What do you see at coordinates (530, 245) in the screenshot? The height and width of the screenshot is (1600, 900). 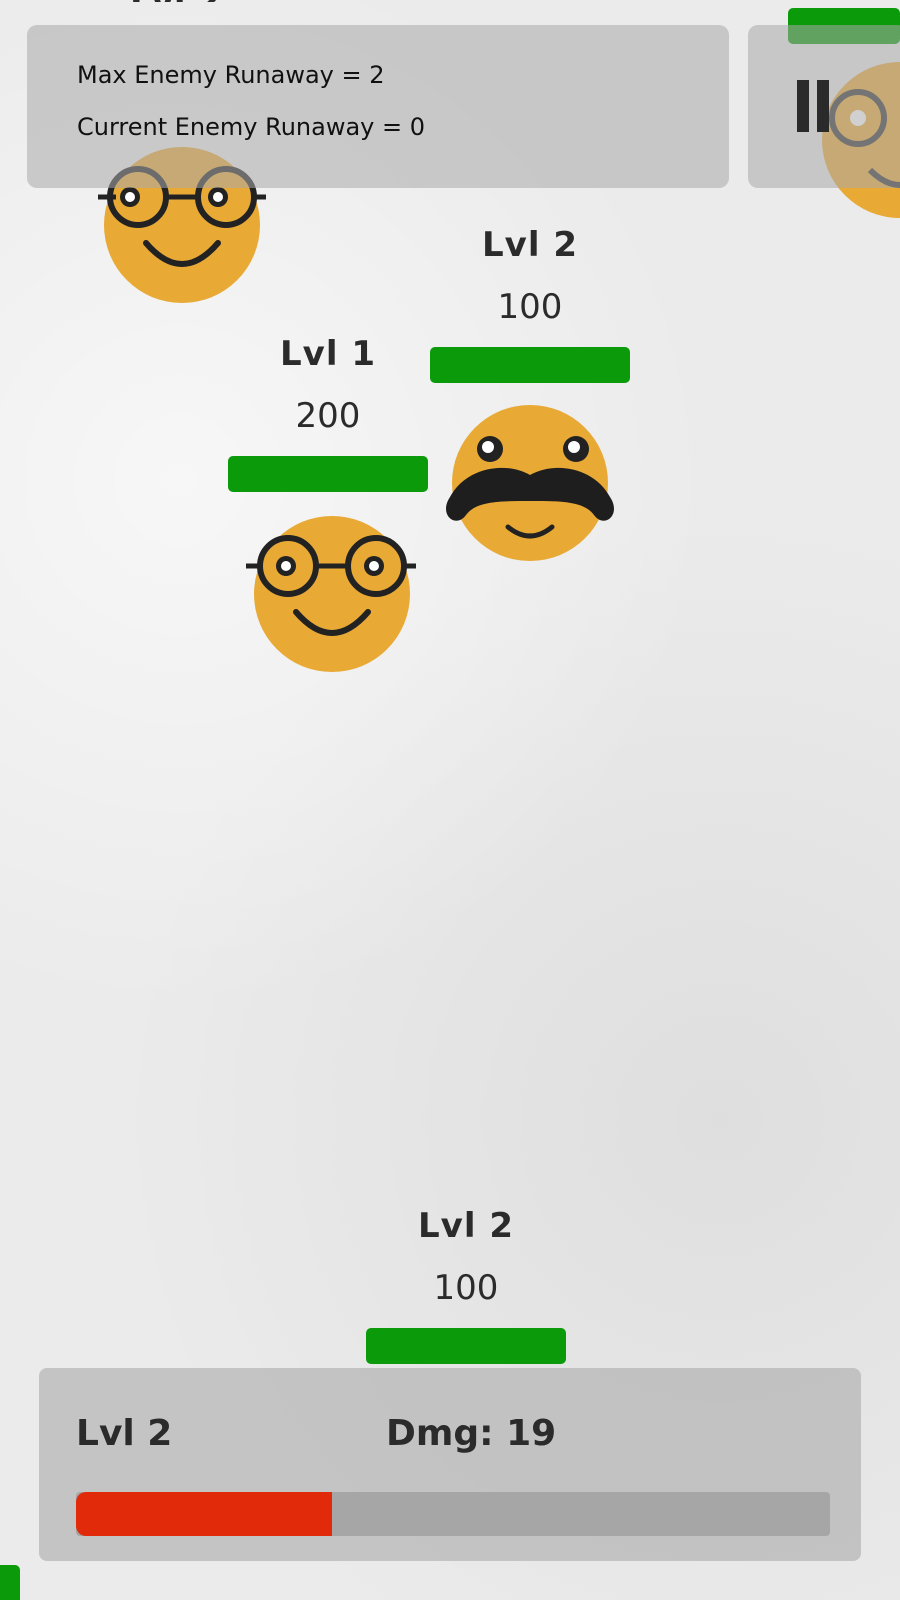 I see `enemy-level-label: Lvl 2` at bounding box center [530, 245].